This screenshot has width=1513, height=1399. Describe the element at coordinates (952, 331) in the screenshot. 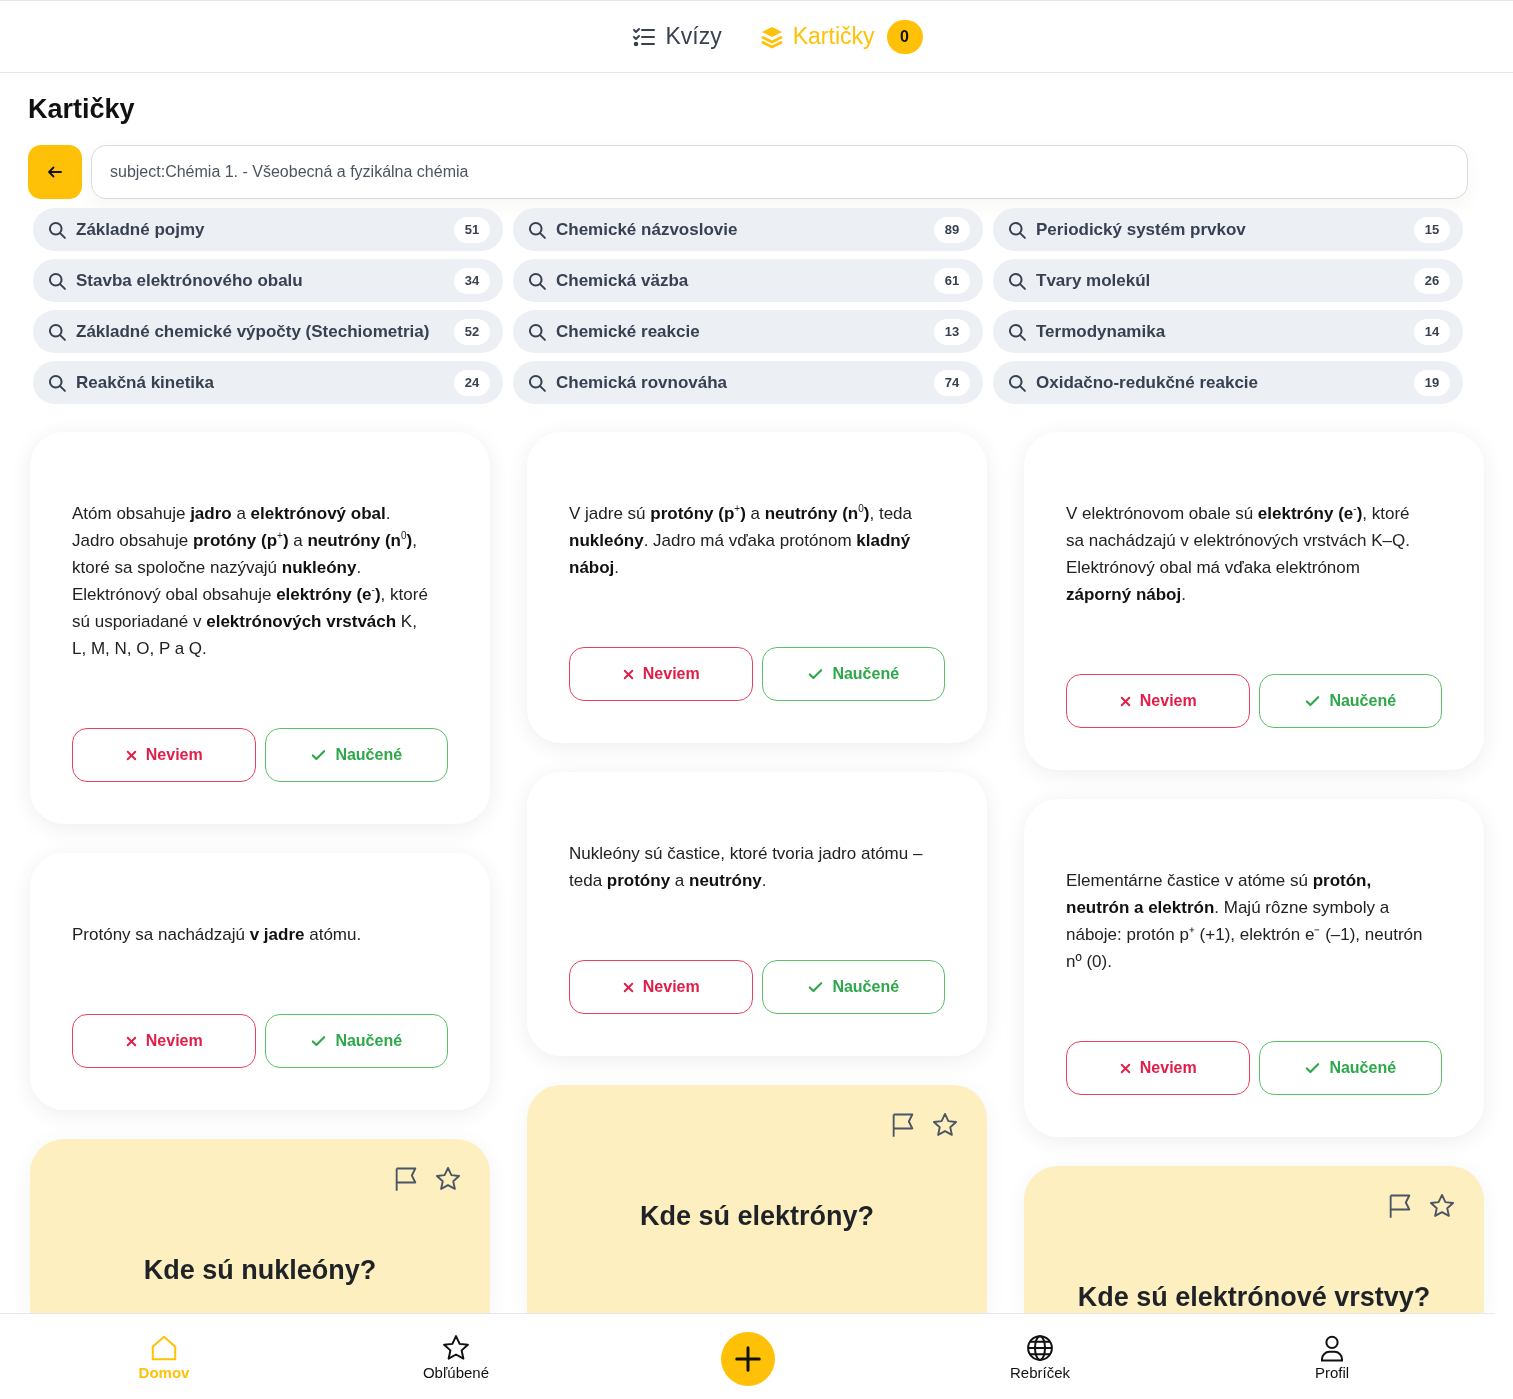

I see `count-badge: 13` at that location.